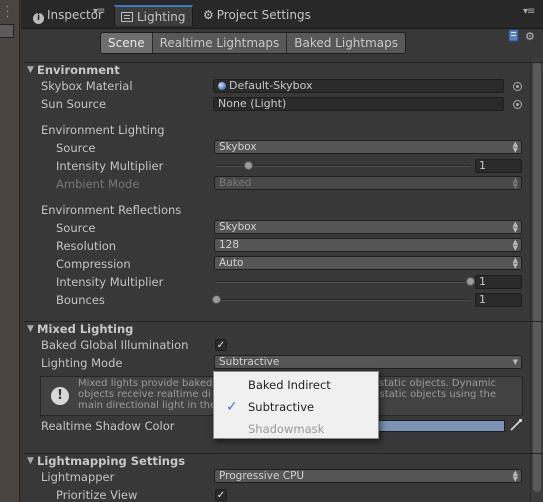 This screenshot has height=502, width=543. What do you see at coordinates (76, 148) in the screenshot?
I see `env-source-label: Source` at bounding box center [76, 148].